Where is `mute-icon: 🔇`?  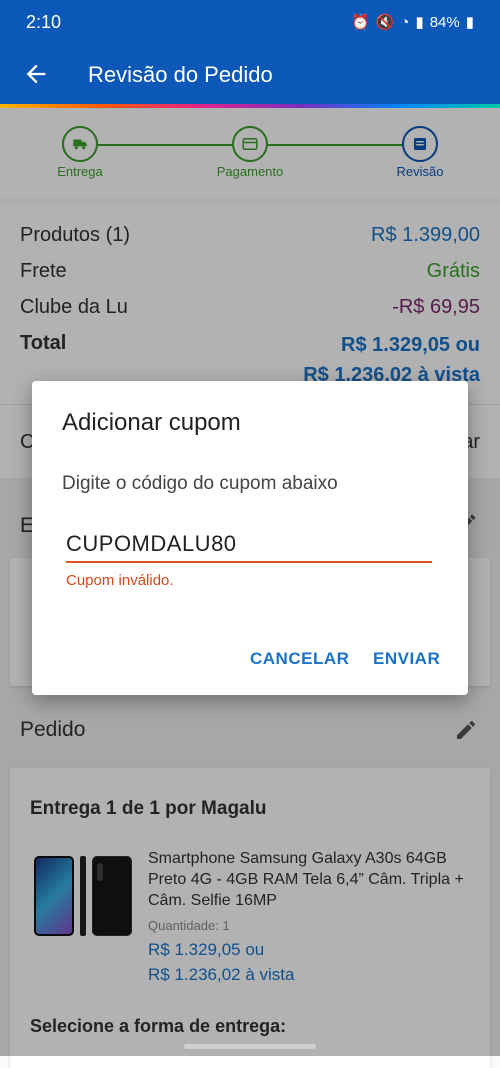
mute-icon: 🔇 is located at coordinates (385, 22).